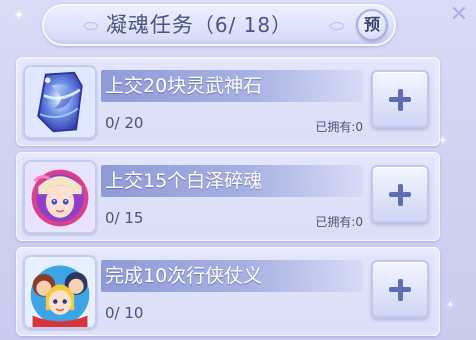  Describe the element at coordinates (184, 86) in the screenshot. I see `task-name: 上交20块灵武神石` at that location.